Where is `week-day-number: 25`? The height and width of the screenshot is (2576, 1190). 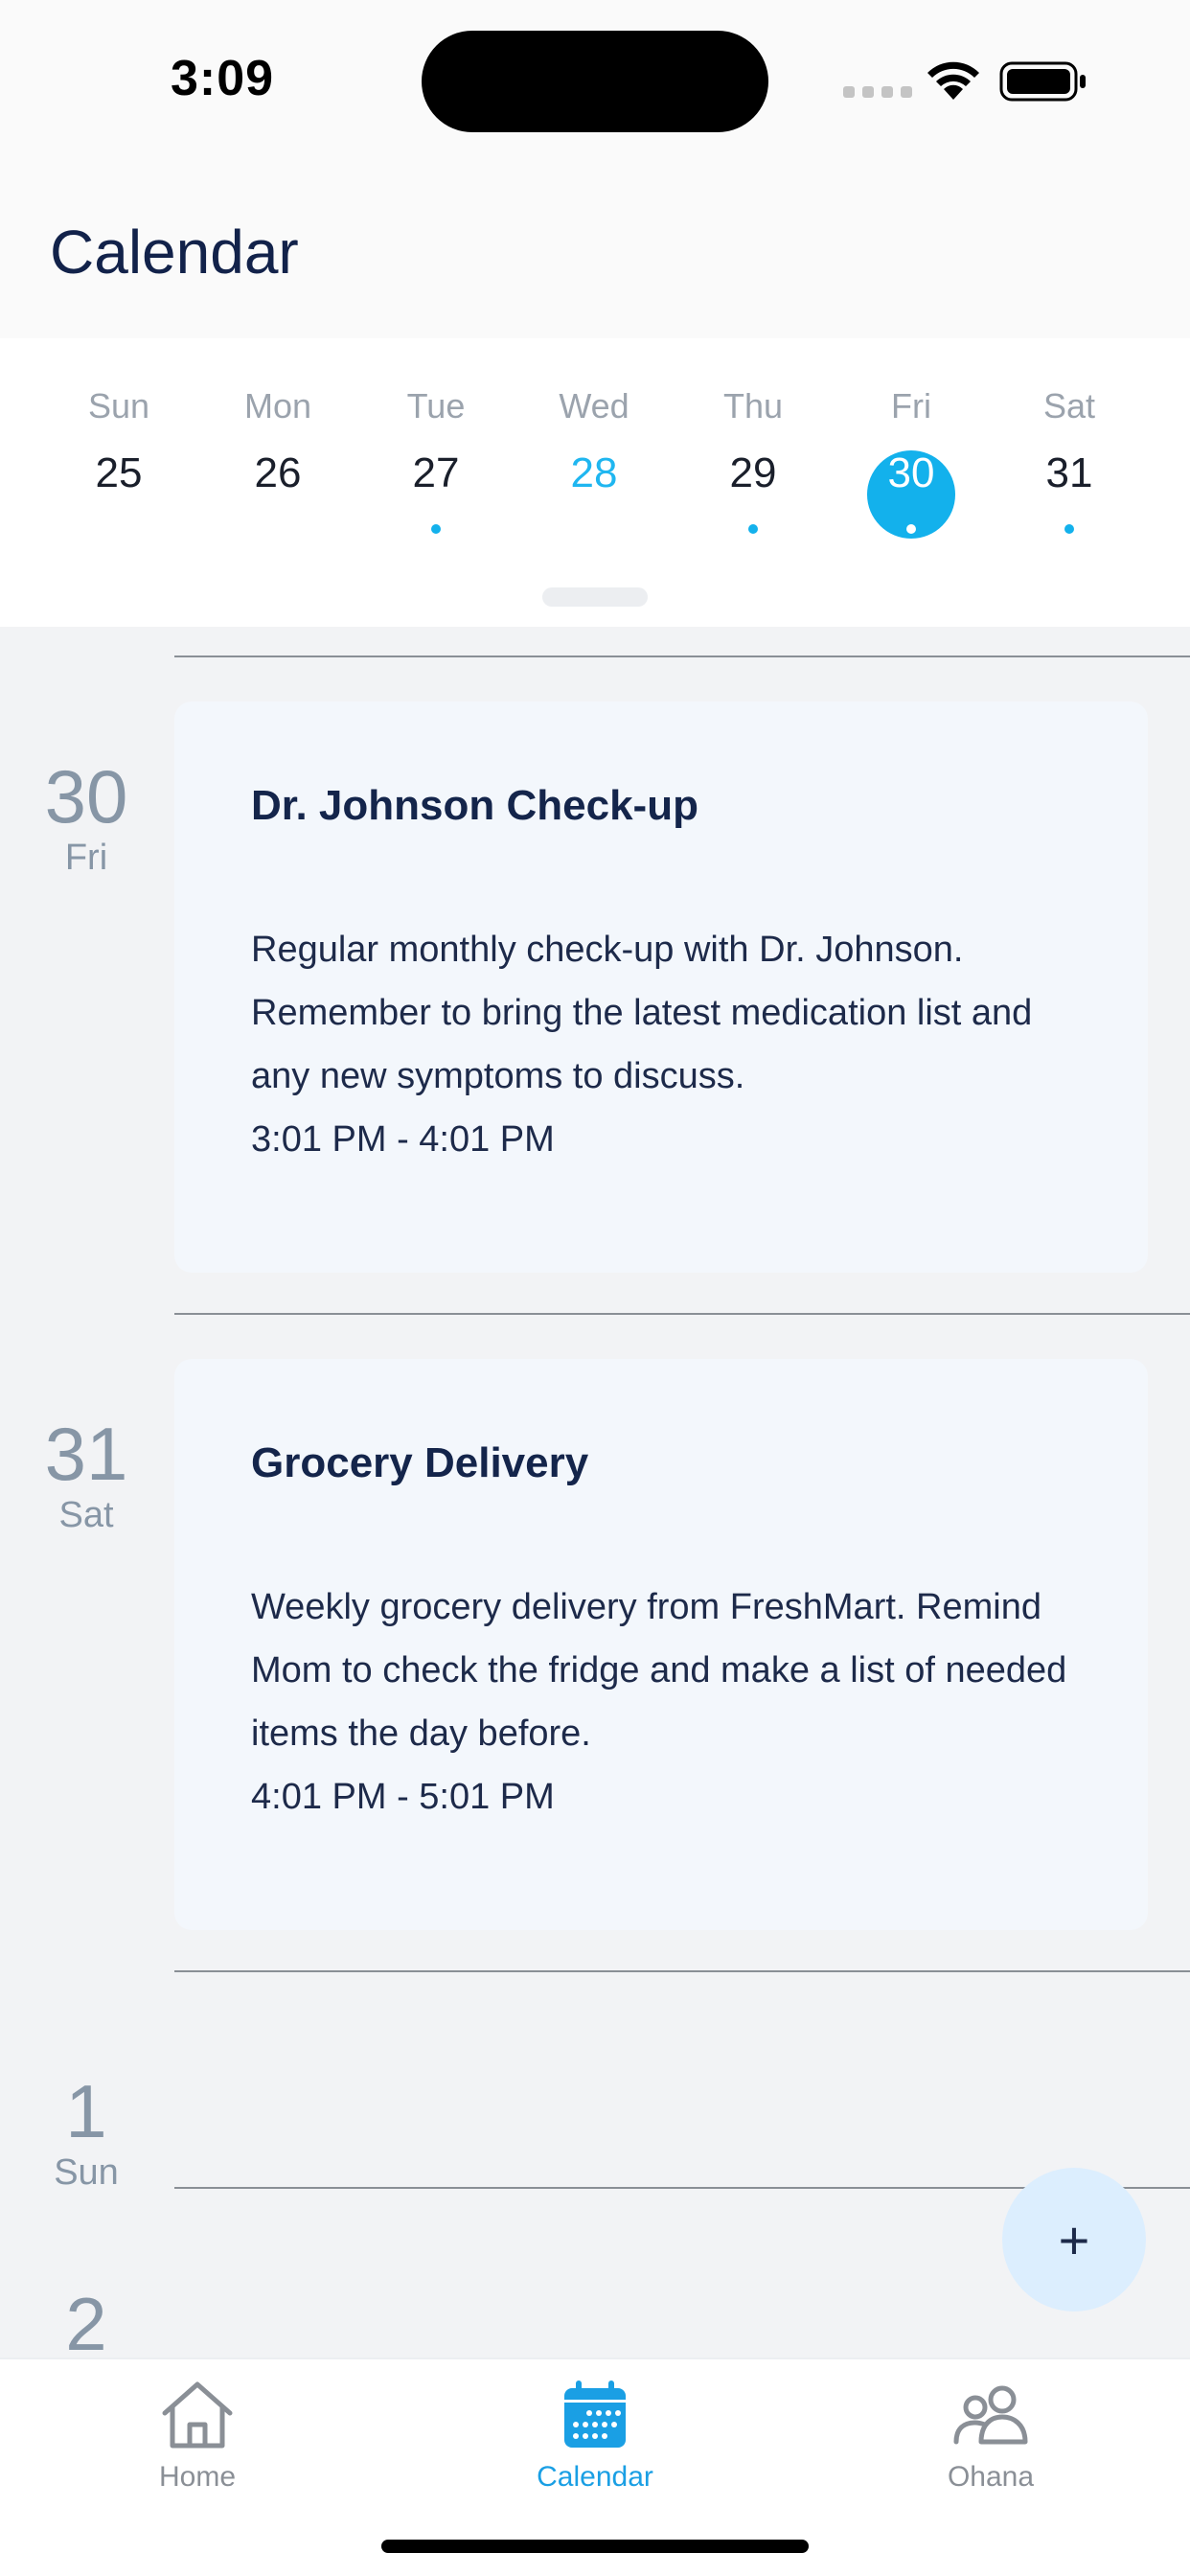
week-day-number: 25 is located at coordinates (119, 472).